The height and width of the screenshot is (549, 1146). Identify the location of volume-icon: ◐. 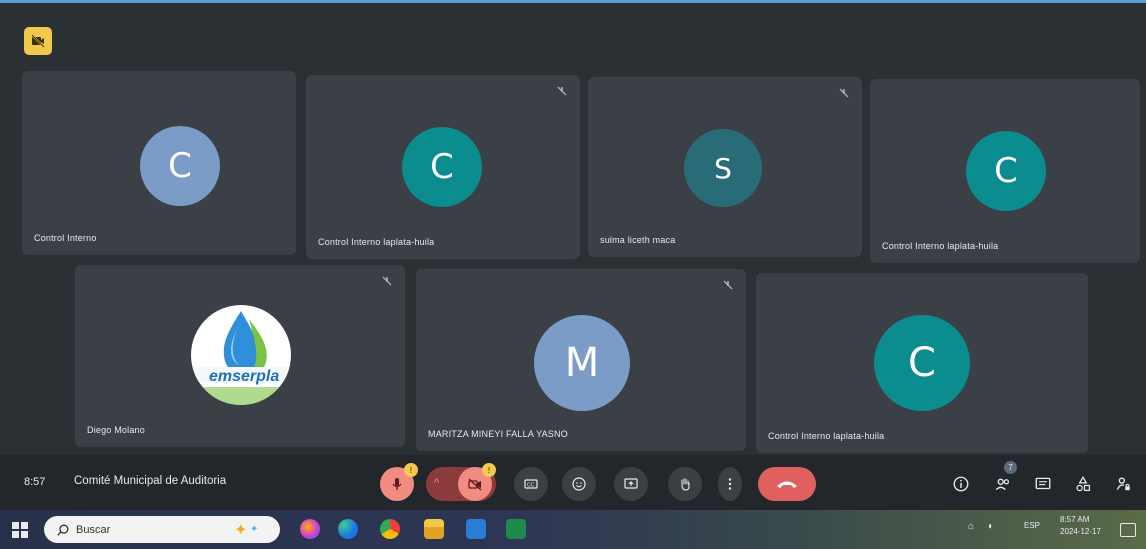
(991, 526).